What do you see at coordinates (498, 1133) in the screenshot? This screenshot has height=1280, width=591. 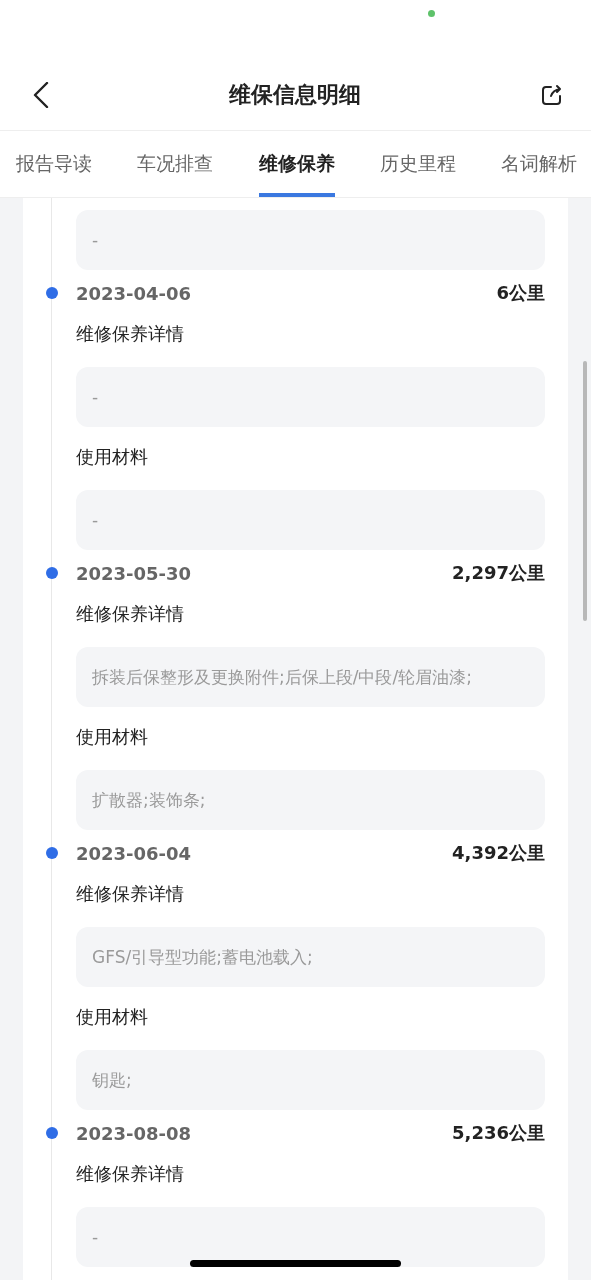 I see `mileage: 5,236公里` at bounding box center [498, 1133].